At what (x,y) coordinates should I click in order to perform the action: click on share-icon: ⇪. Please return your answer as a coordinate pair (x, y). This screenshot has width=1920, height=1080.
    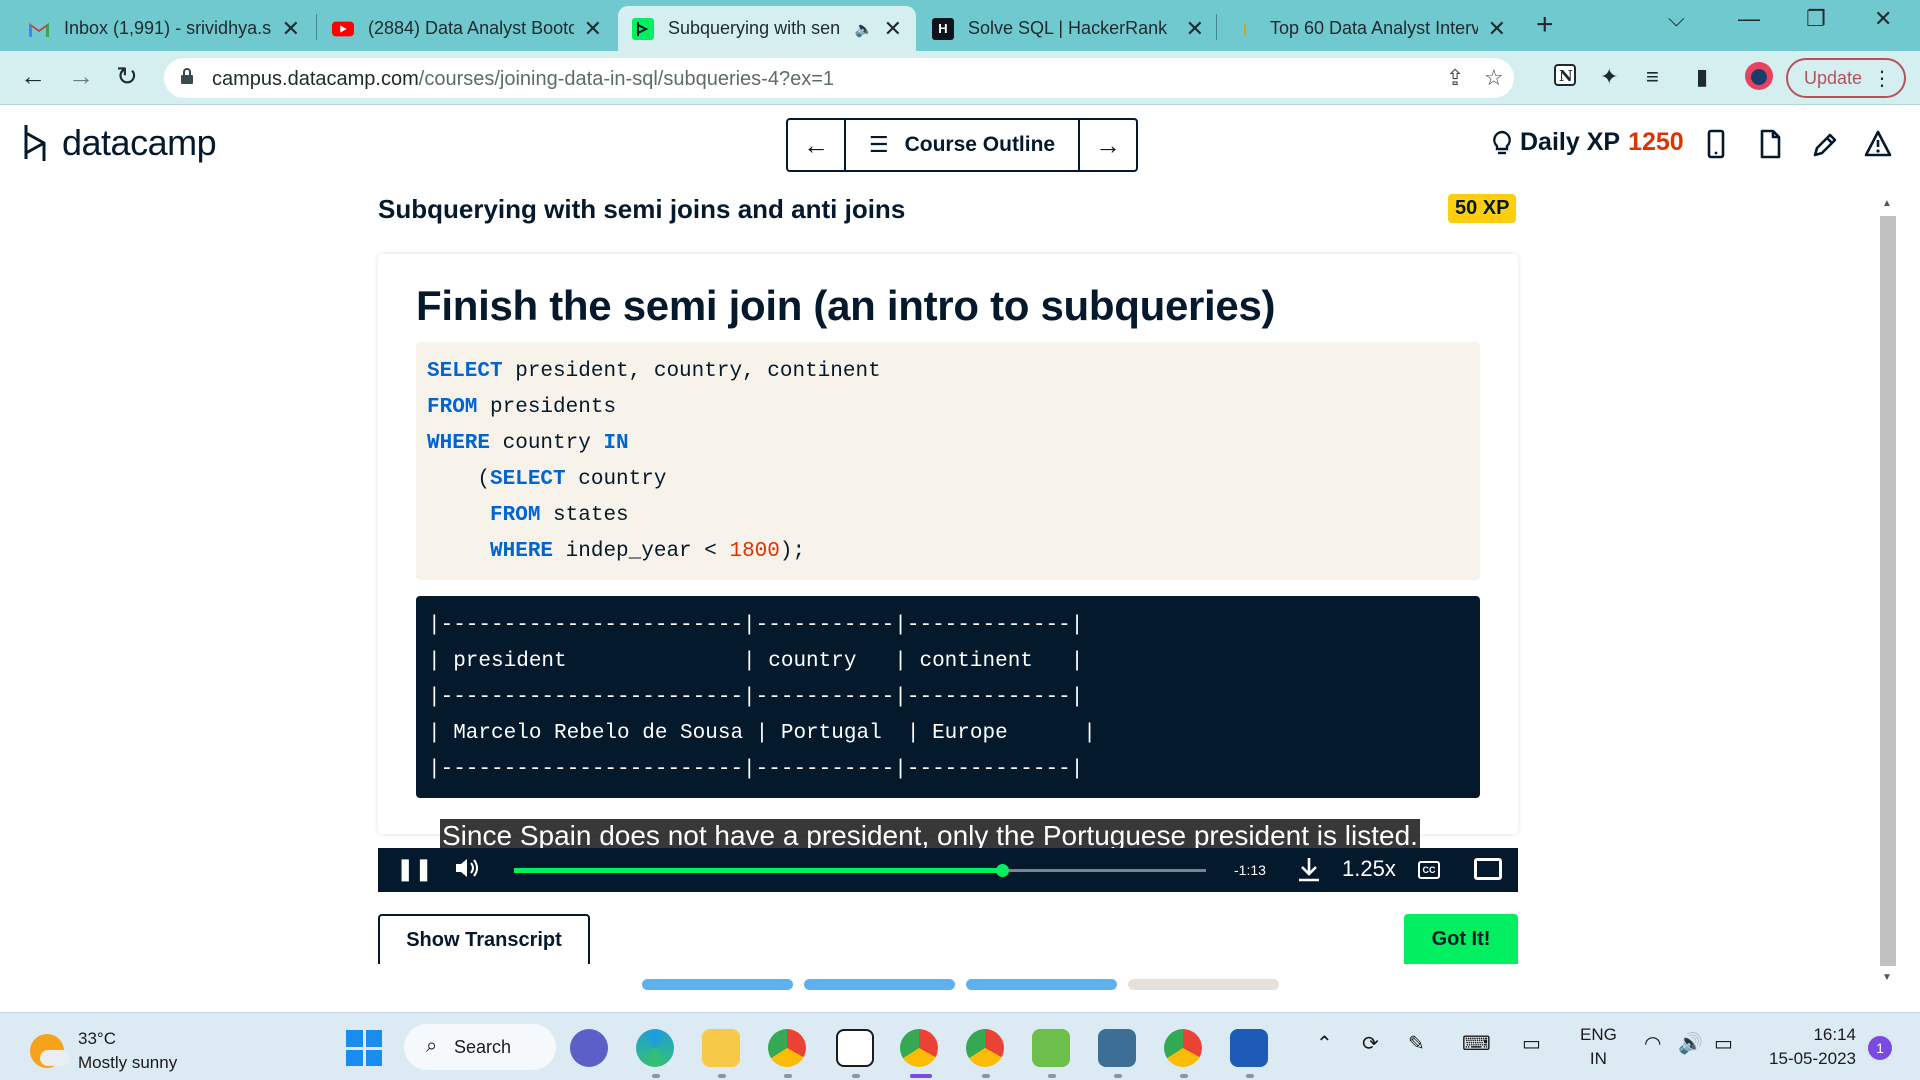
    Looking at the image, I should click on (1455, 78).